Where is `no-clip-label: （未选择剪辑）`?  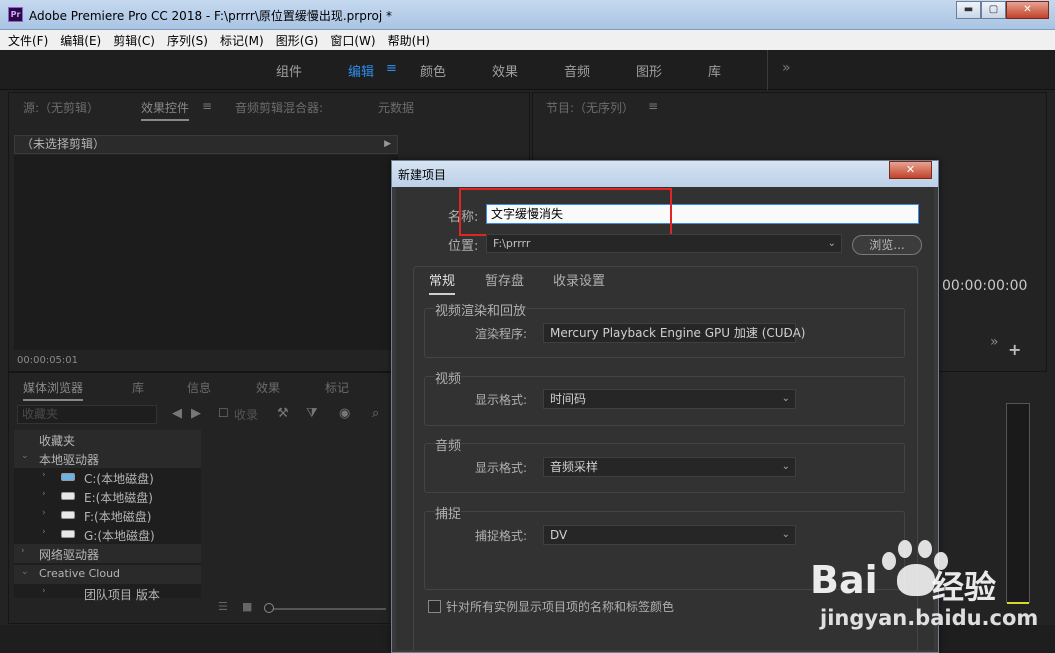
no-clip-label: （未选择剪辑） is located at coordinates (63, 144).